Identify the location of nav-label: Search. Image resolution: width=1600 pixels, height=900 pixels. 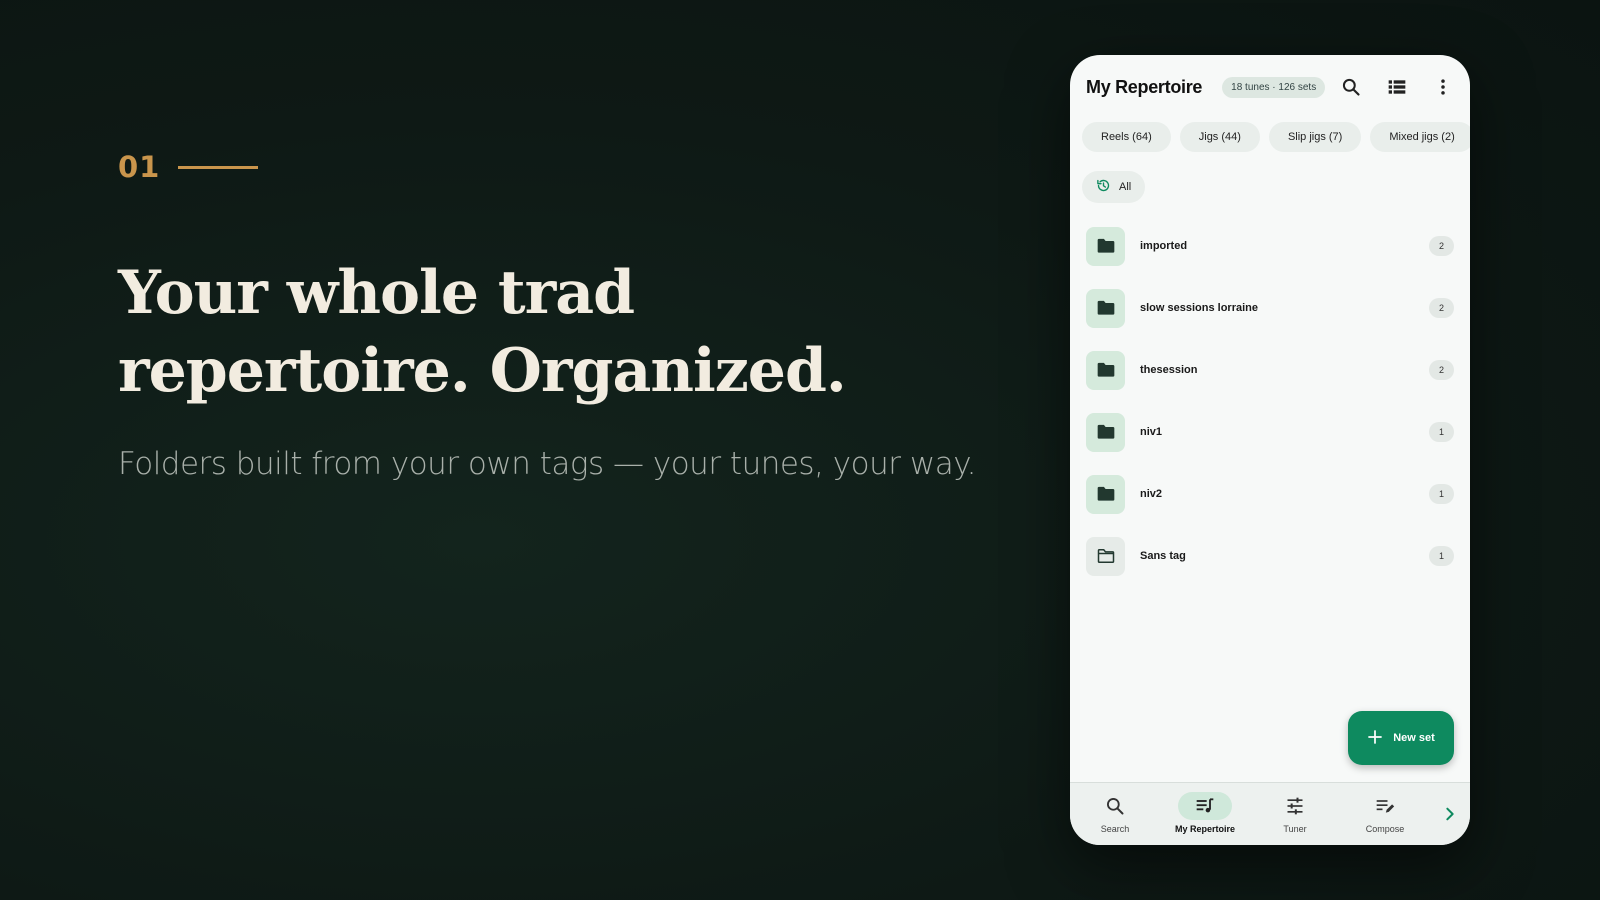
(1115, 829).